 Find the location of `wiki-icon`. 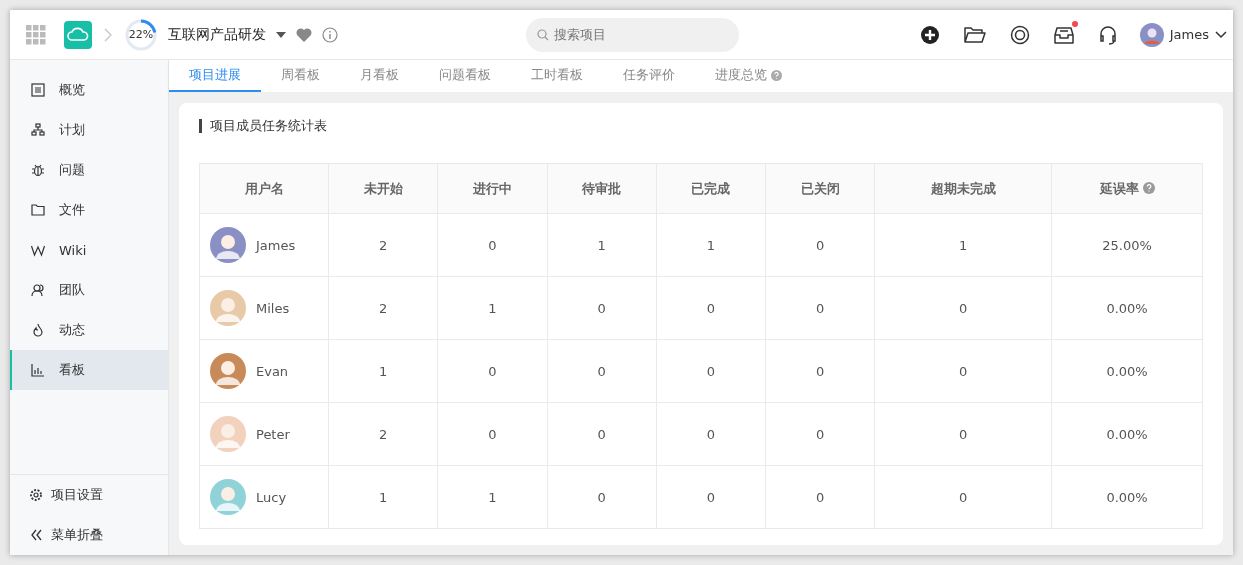

wiki-icon is located at coordinates (38, 250).